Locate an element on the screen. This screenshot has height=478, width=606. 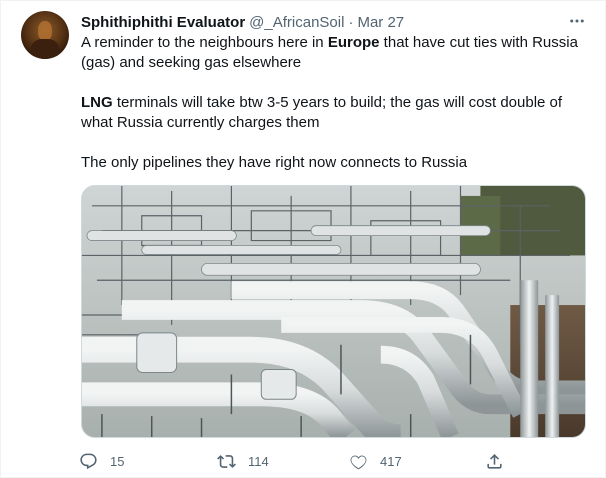
retweet-button: 114 is located at coordinates (243, 461).